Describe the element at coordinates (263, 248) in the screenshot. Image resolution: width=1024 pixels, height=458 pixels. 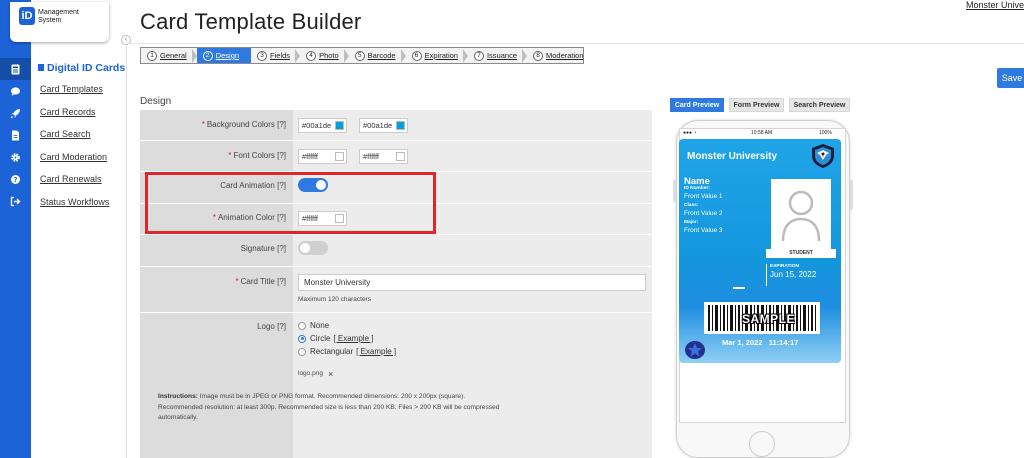
I see `signature-label: Signature [?]` at that location.